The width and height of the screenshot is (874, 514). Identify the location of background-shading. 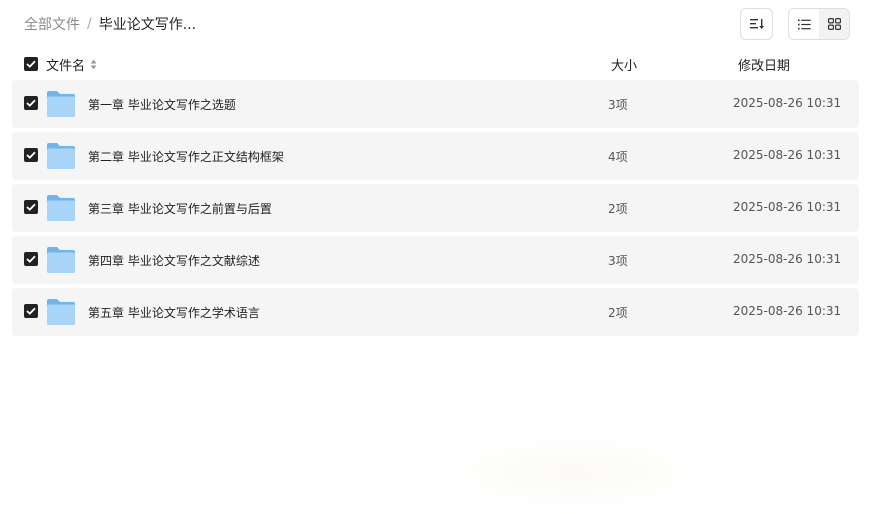
(575, 473).